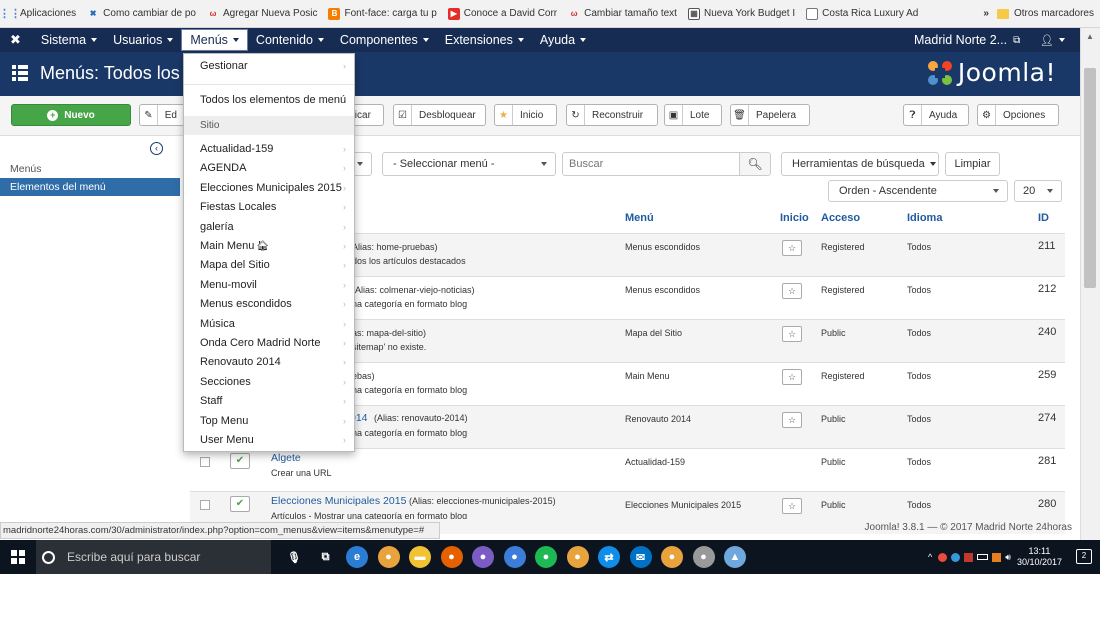 This screenshot has width=1100, height=618. Describe the element at coordinates (860, 164) in the screenshot. I see `search-tools-button: Herramientas de búsqueda` at that location.